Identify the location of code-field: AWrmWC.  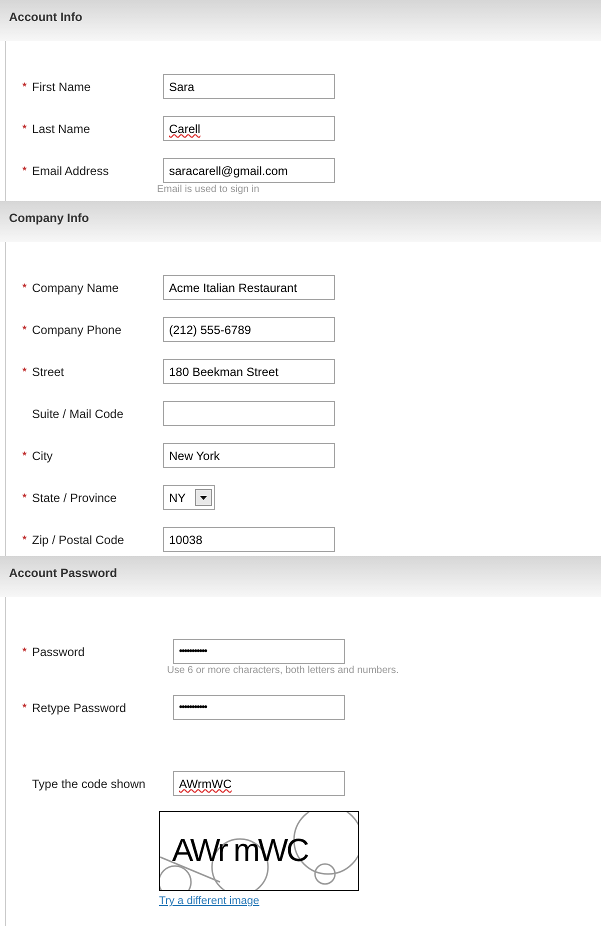
(259, 783).